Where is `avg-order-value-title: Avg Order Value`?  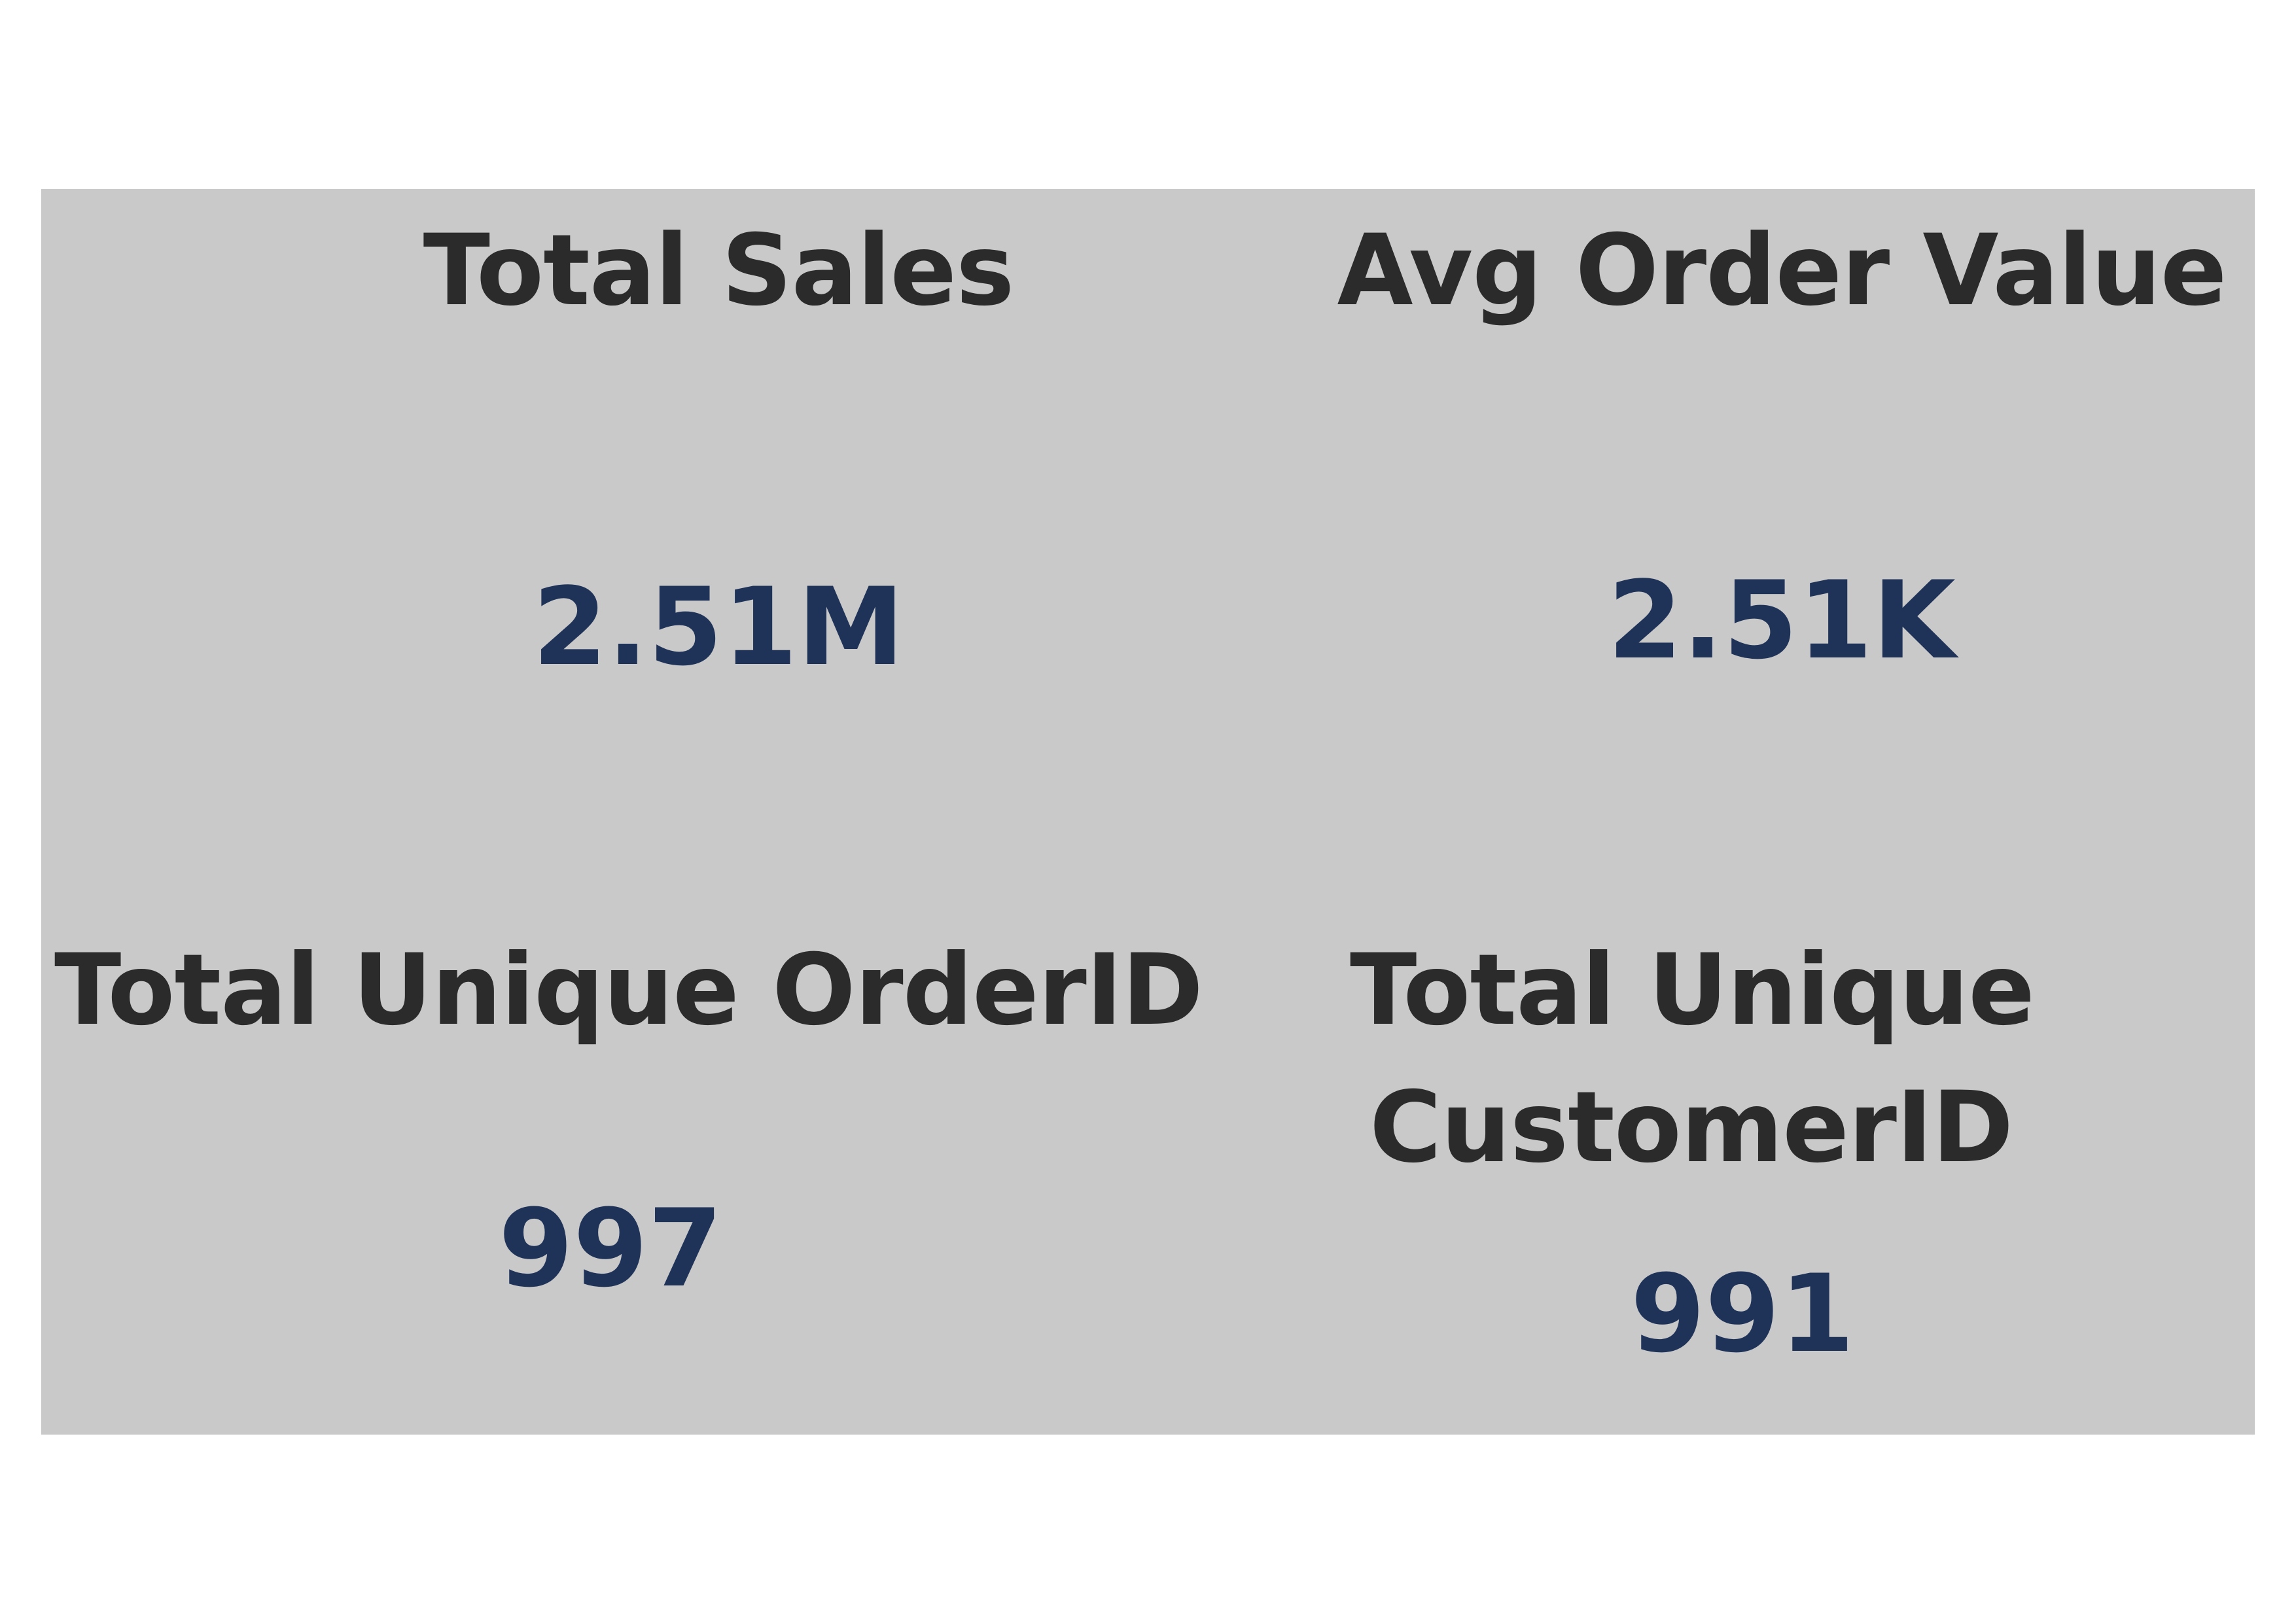 avg-order-value-title: Avg Order Value is located at coordinates (1782, 271).